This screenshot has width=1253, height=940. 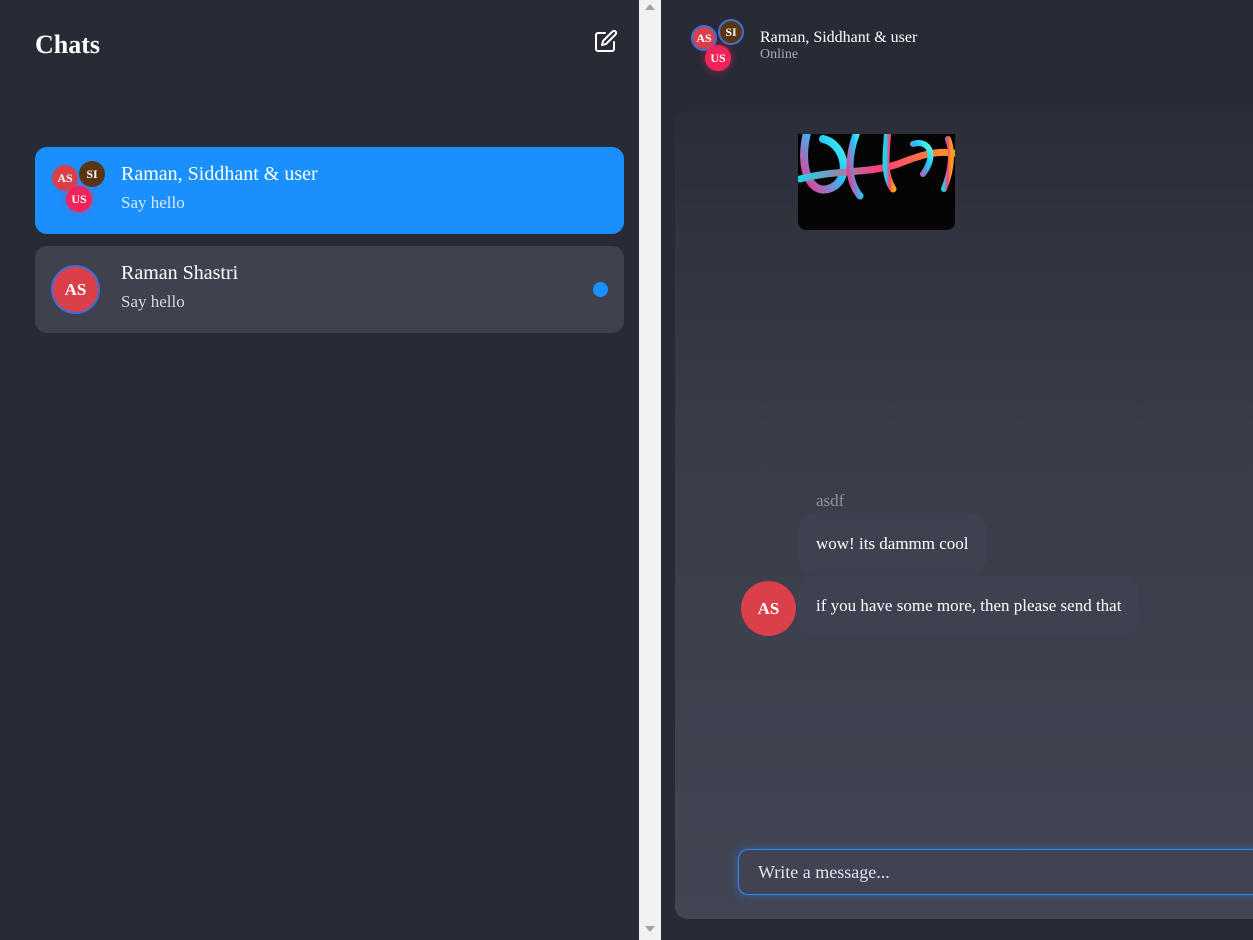 What do you see at coordinates (600, 289) in the screenshot?
I see `unread-indicator` at bounding box center [600, 289].